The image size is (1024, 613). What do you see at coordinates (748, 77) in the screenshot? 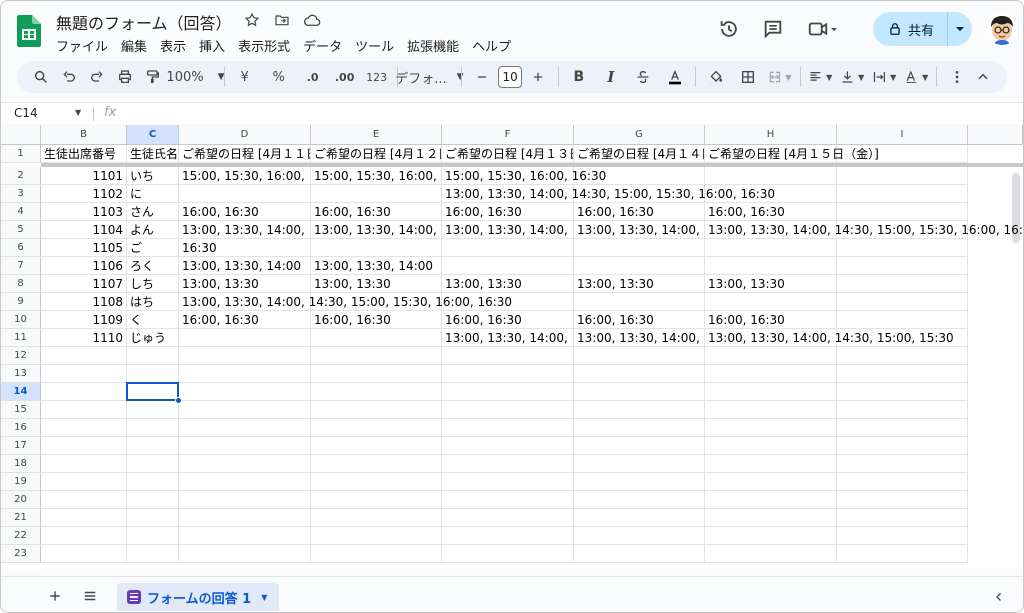
I see `borders-icon` at bounding box center [748, 77].